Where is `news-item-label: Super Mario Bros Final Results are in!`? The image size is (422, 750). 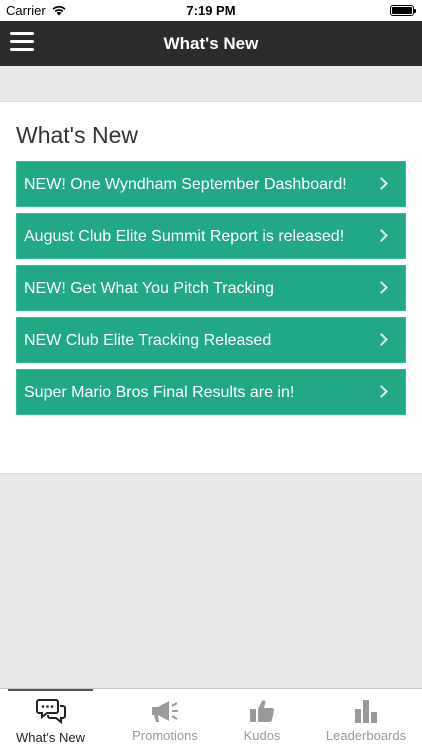 news-item-label: Super Mario Bros Final Results are in! is located at coordinates (159, 392).